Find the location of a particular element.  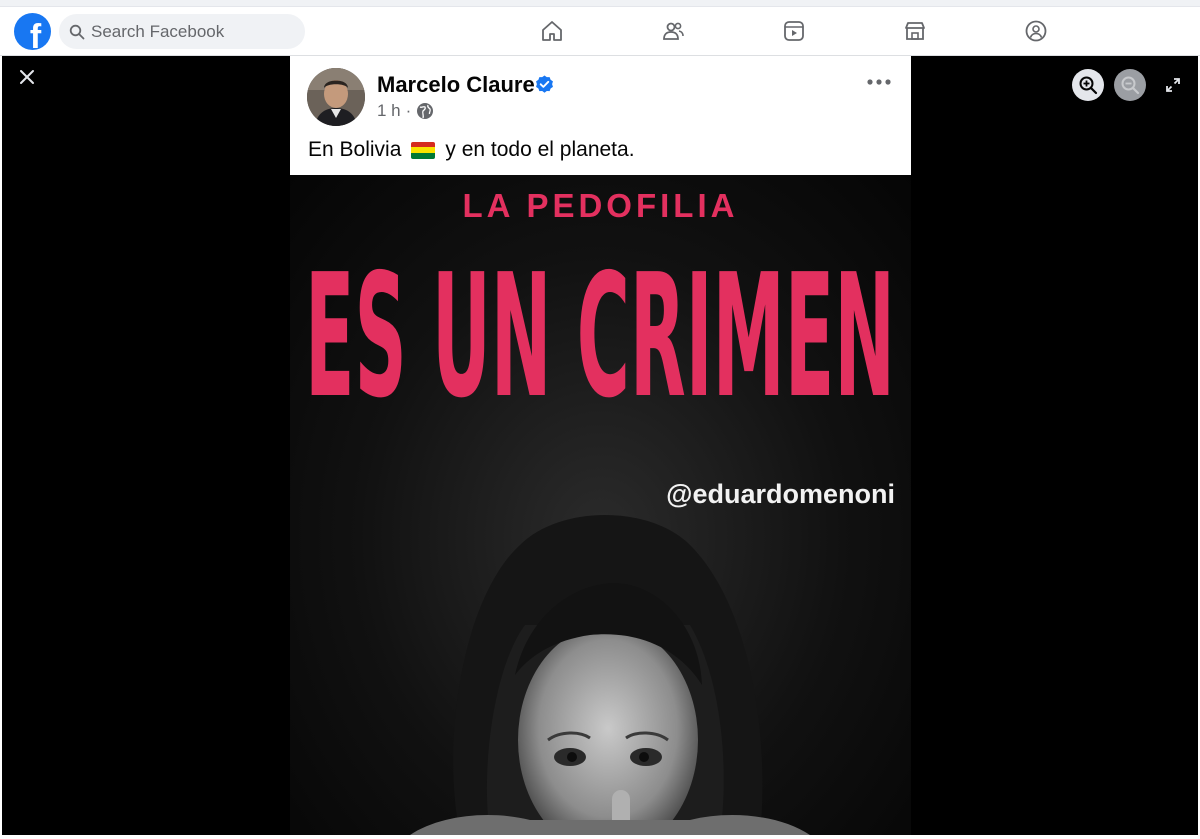

window-top-strip is located at coordinates (600, 3).